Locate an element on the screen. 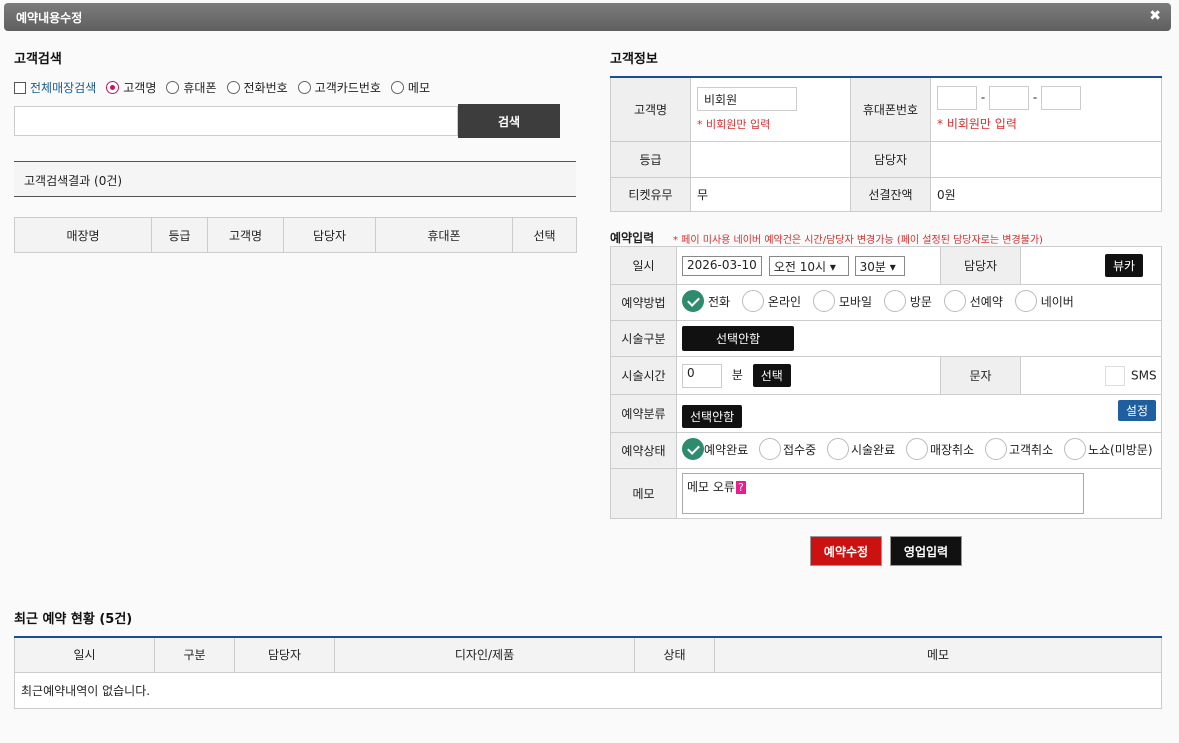  search-button: 검색 is located at coordinates (509, 121).